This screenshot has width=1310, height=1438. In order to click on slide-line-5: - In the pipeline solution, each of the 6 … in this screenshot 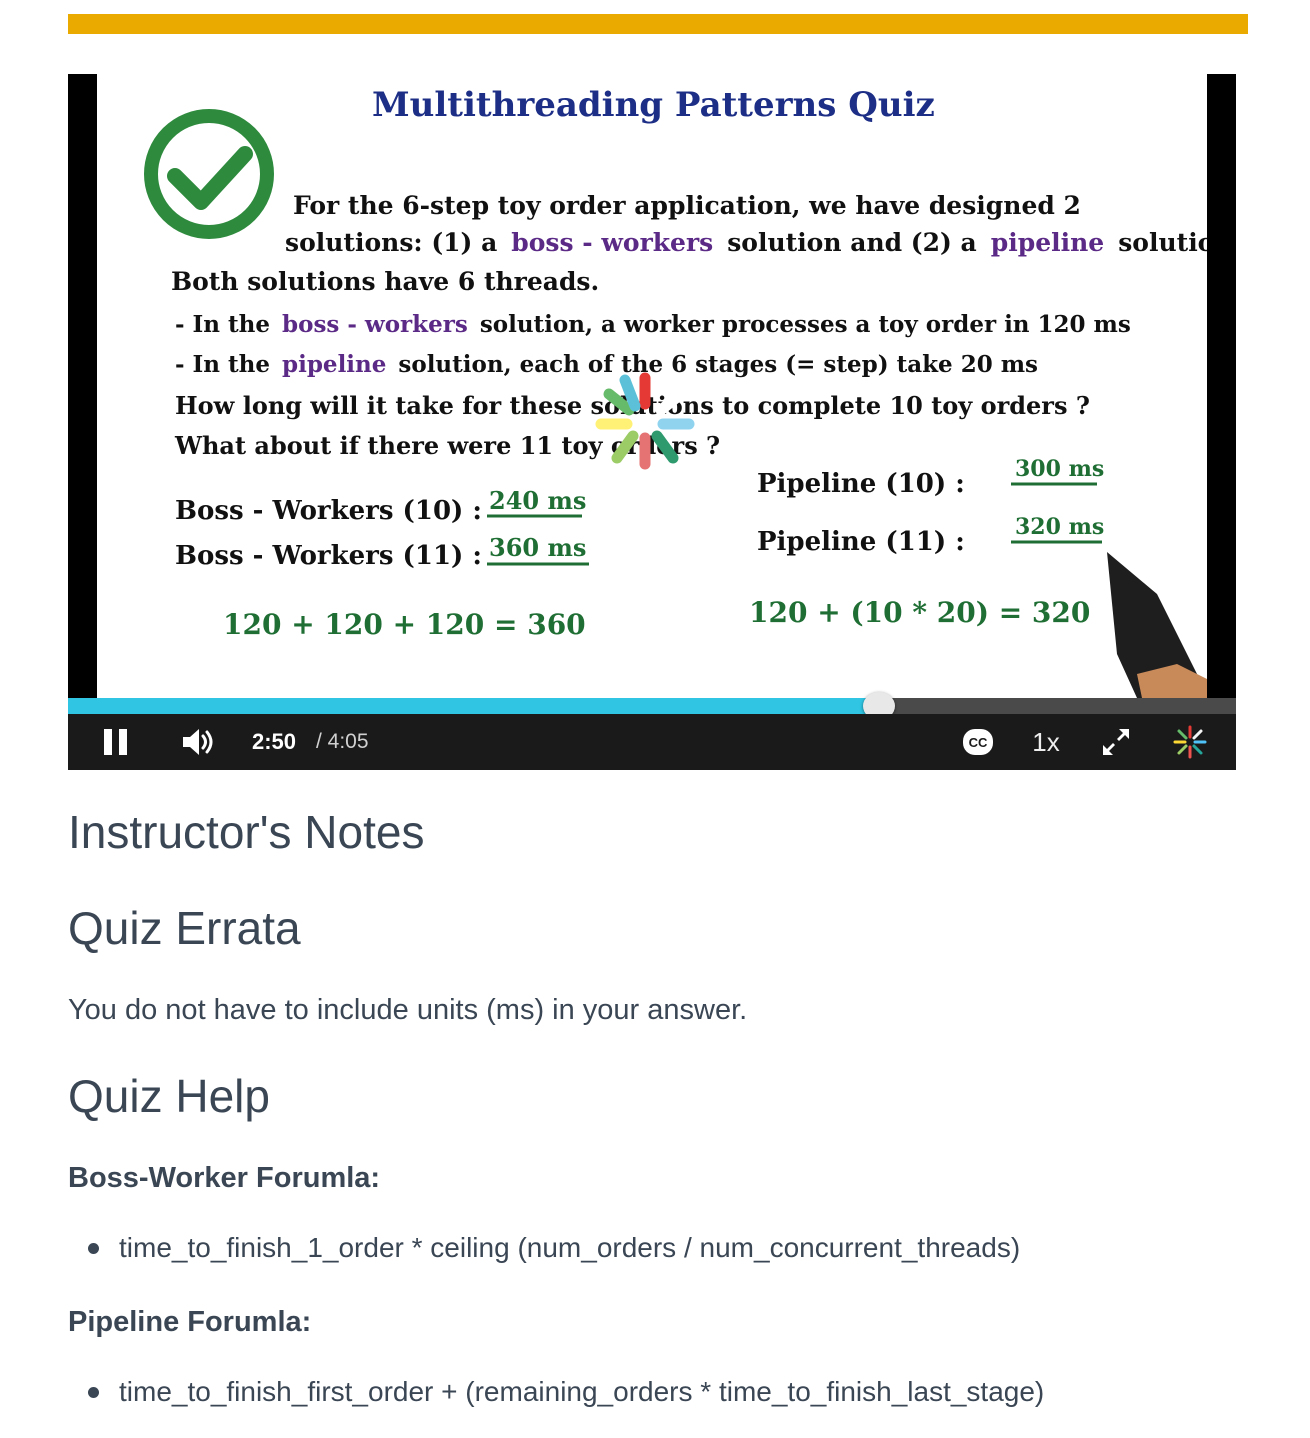, I will do `click(606, 364)`.